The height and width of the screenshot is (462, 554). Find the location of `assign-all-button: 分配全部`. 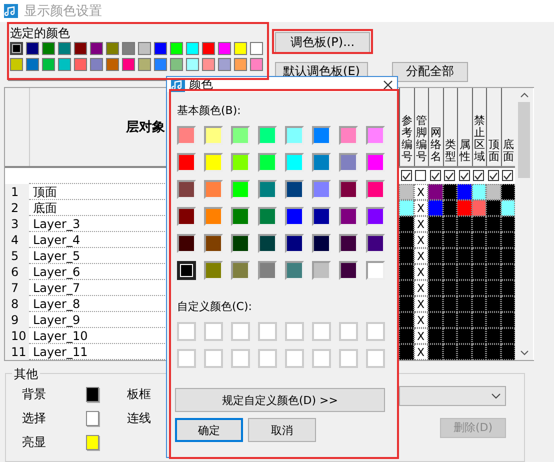

assign-all-button: 分配全部 is located at coordinates (430, 72).